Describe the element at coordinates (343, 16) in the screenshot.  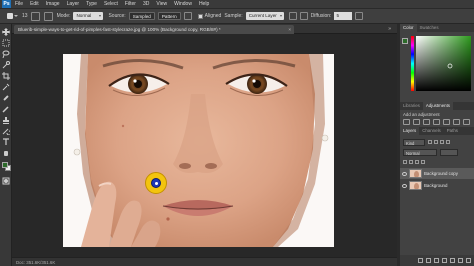
I see `diffusion-input: 5` at that location.